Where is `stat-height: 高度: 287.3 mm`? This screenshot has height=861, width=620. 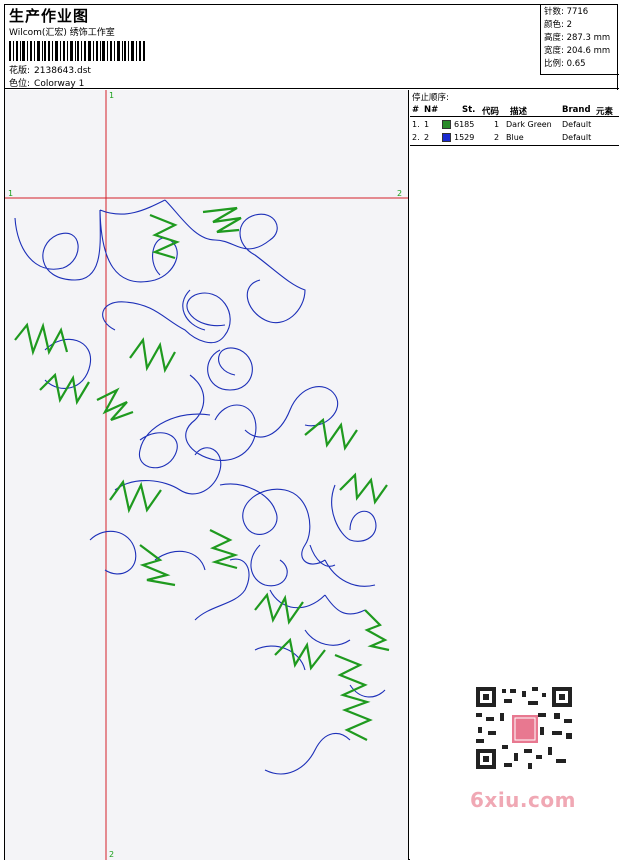
stat-height: 高度: 287.3 mm is located at coordinates (577, 38).